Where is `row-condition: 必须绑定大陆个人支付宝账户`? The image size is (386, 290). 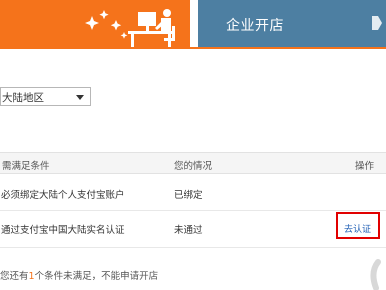
row-condition: 必须绑定大陆个人支付宝账户 is located at coordinates (63, 195).